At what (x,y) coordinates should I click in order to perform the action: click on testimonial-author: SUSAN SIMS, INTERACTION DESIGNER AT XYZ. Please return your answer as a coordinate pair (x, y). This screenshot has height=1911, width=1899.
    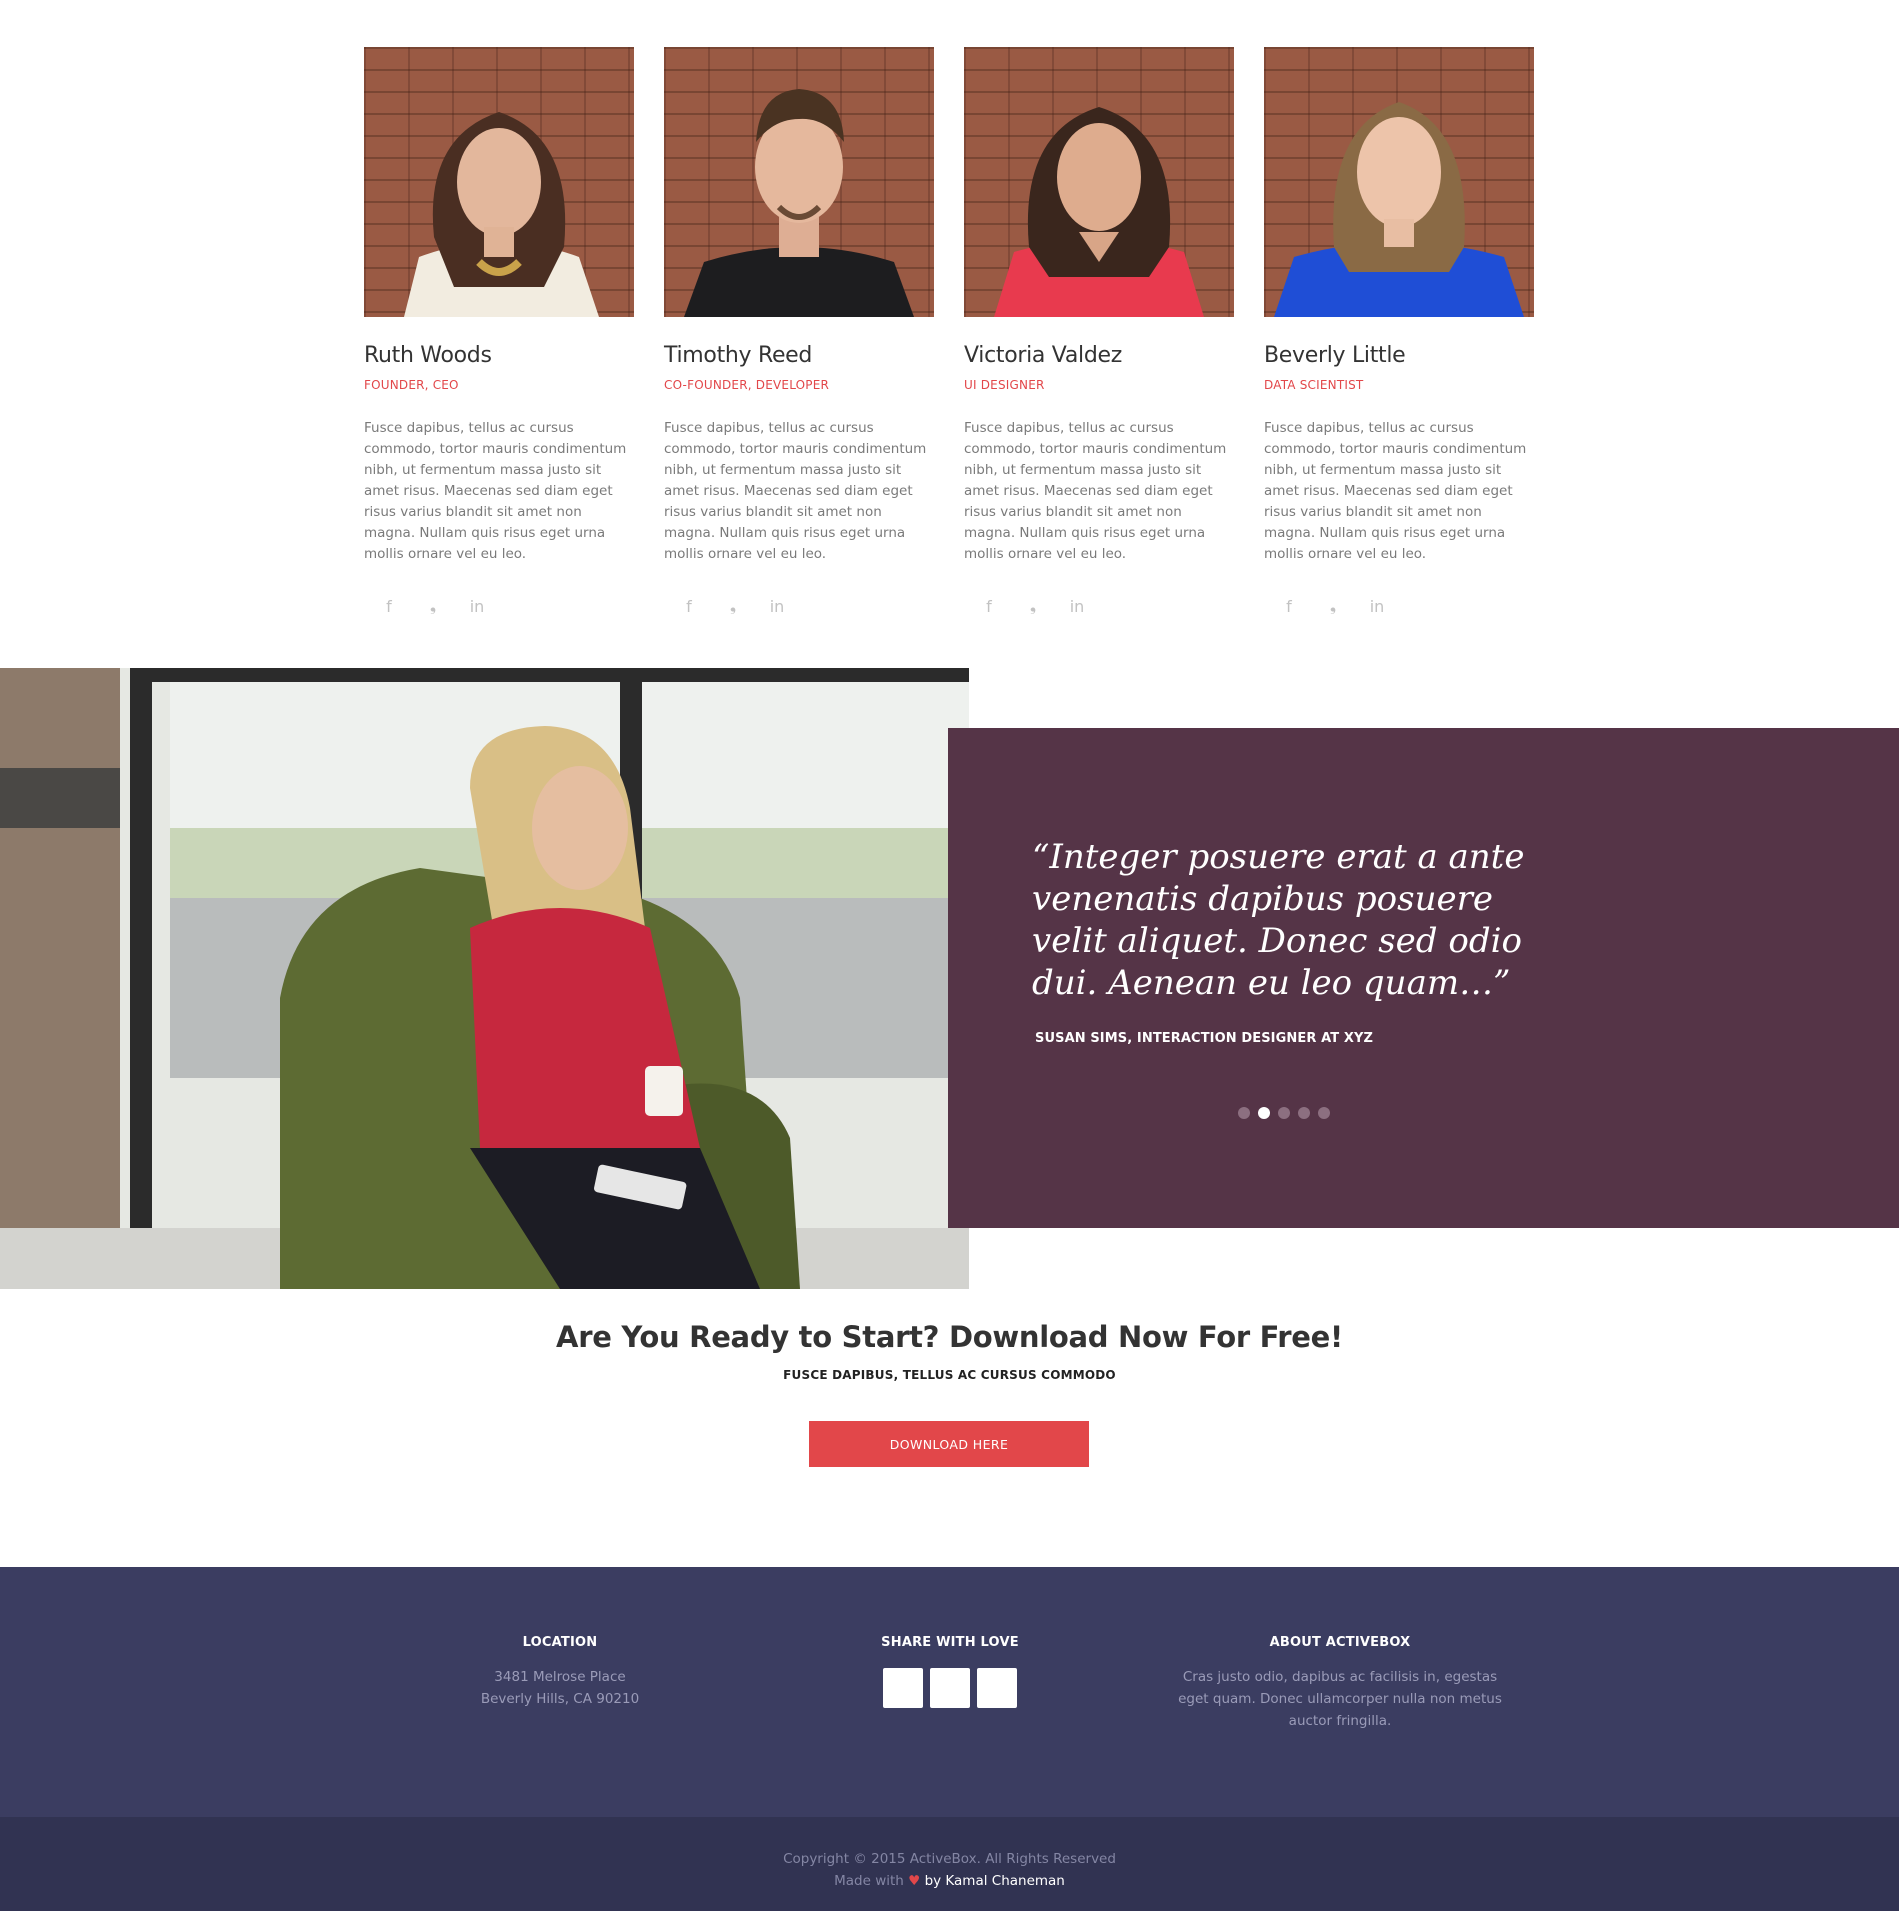
    Looking at the image, I should click on (1204, 1038).